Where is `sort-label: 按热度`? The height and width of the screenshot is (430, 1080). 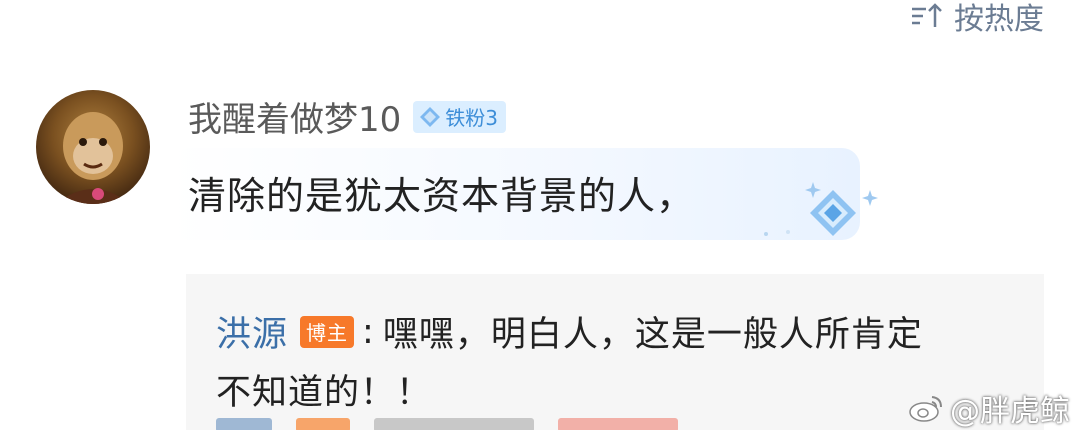 sort-label: 按热度 is located at coordinates (999, 19).